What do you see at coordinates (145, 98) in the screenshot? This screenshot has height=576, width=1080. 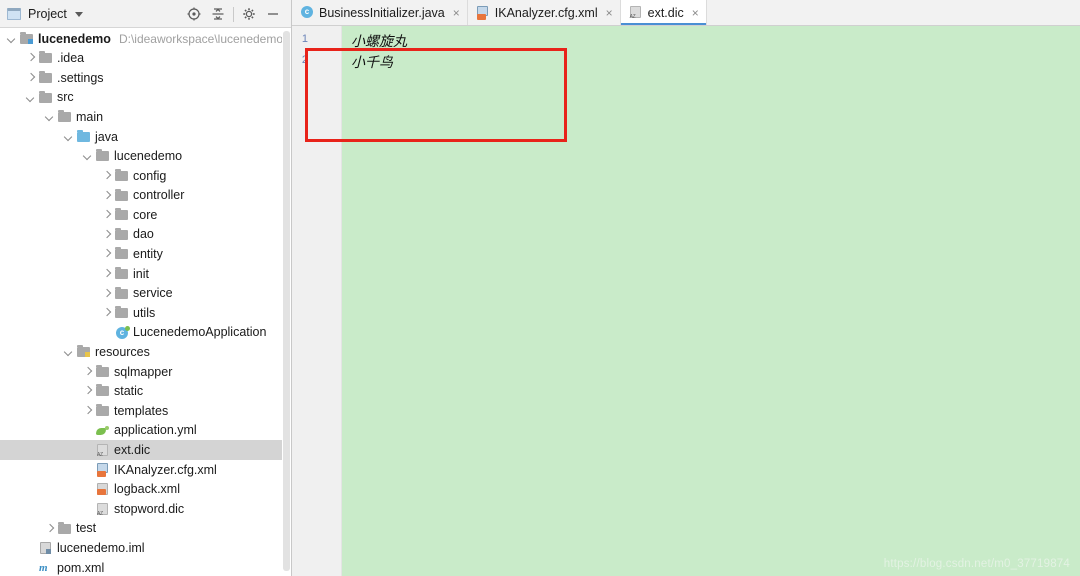 I see `tree-node-src: src` at bounding box center [145, 98].